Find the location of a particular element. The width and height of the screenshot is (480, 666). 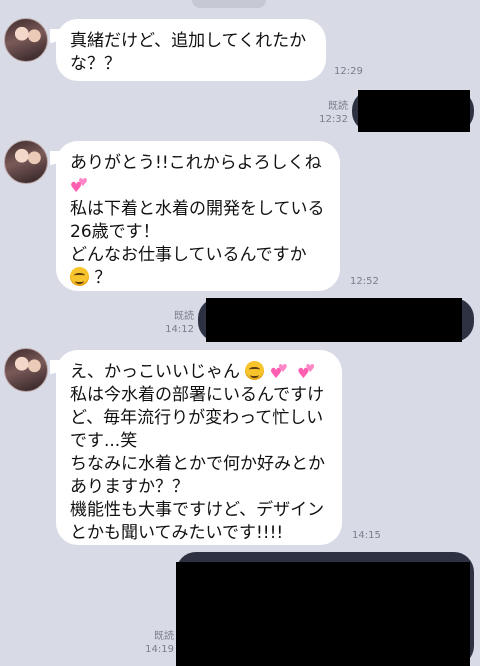

message-line: ありますか？？ is located at coordinates (129, 487).